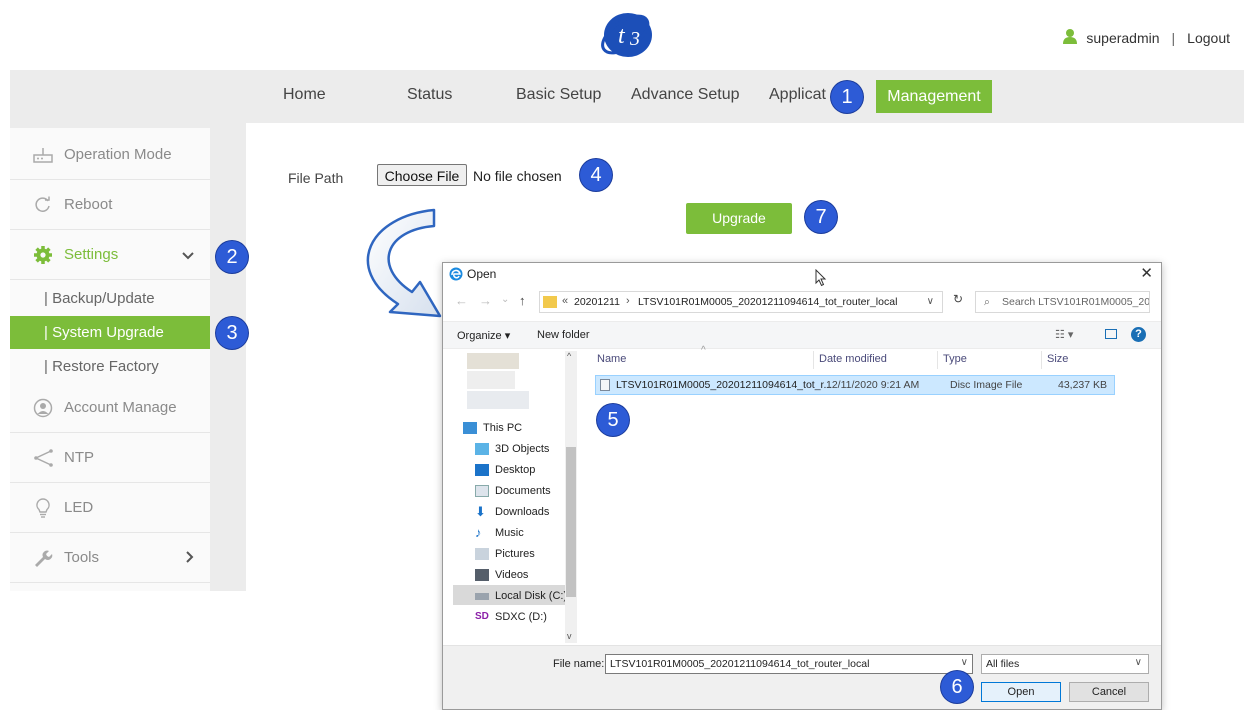 The image size is (1244, 710). I want to click on new-folder-button: New folder, so click(563, 335).